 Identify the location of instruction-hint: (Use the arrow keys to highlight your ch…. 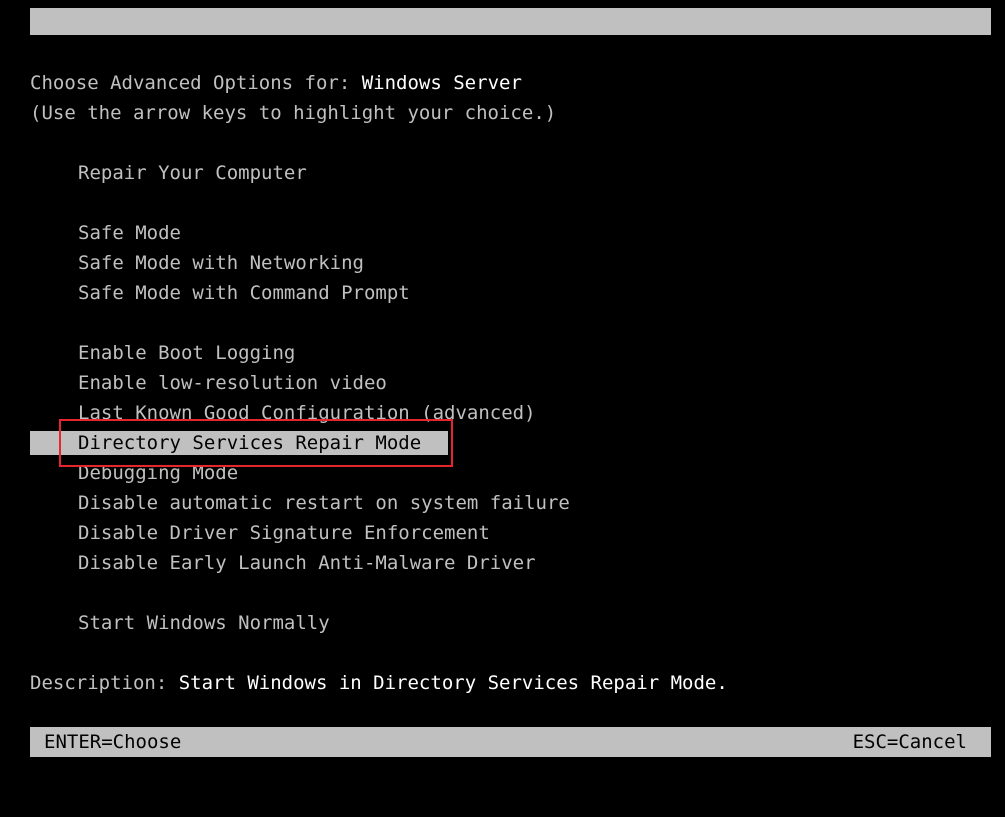
(293, 113).